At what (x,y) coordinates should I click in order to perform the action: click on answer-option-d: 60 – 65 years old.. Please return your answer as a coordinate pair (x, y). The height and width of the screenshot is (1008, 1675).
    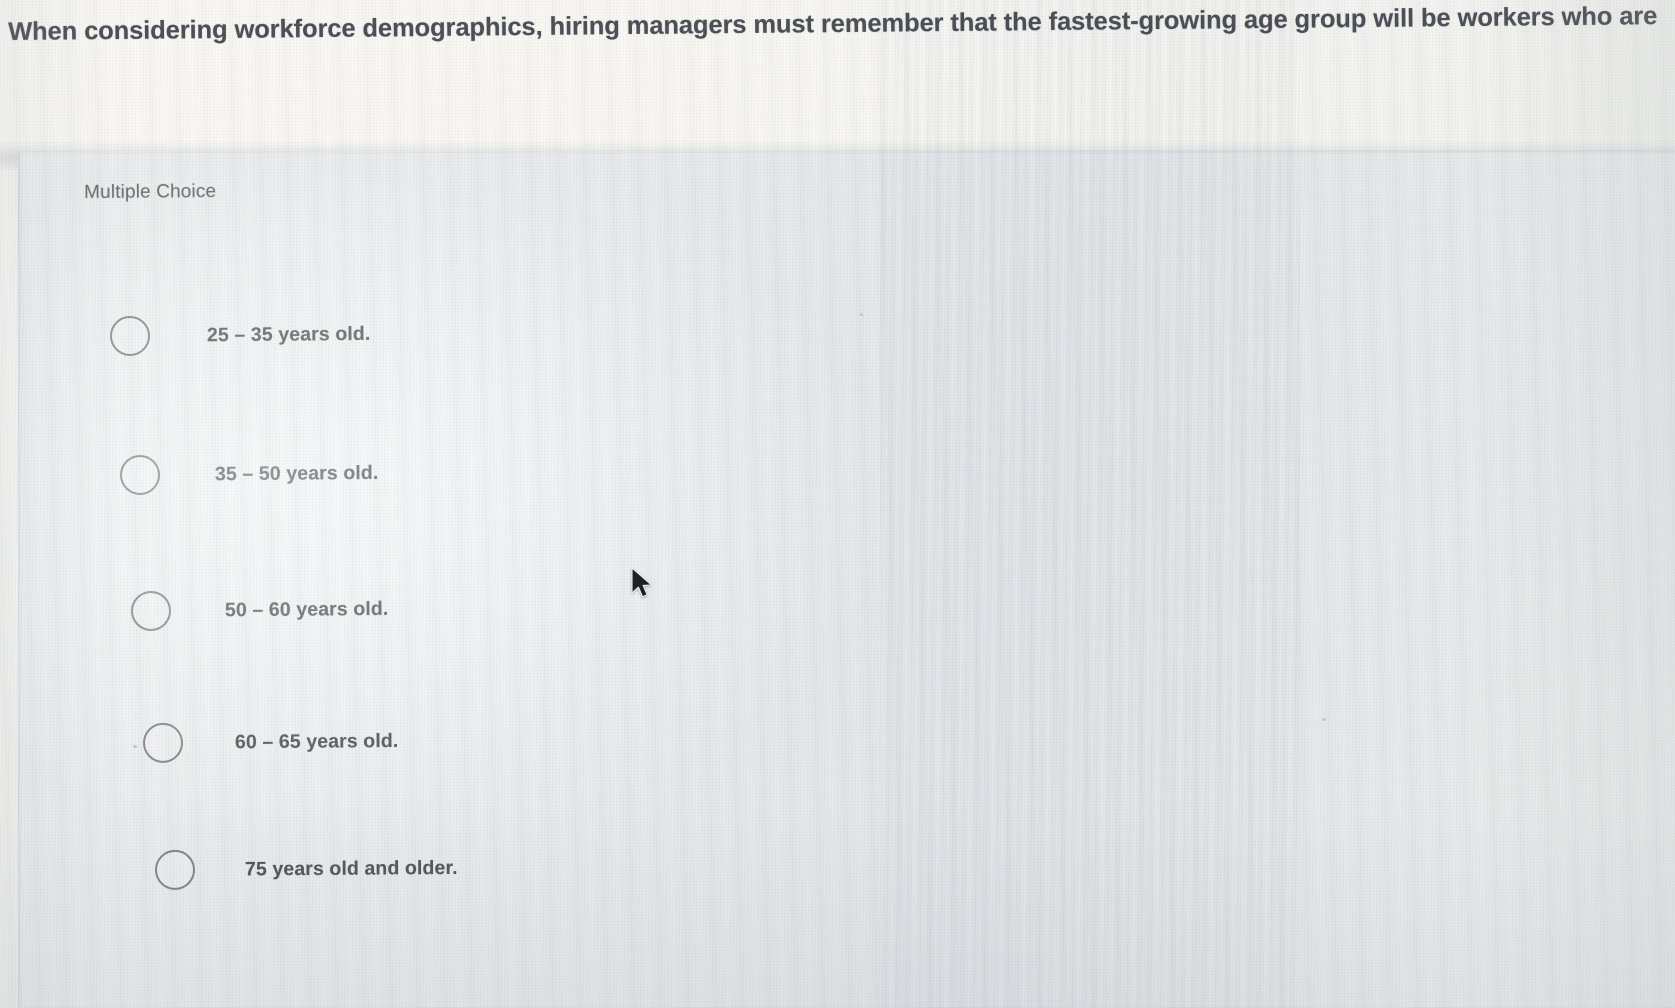
    Looking at the image, I should click on (270, 742).